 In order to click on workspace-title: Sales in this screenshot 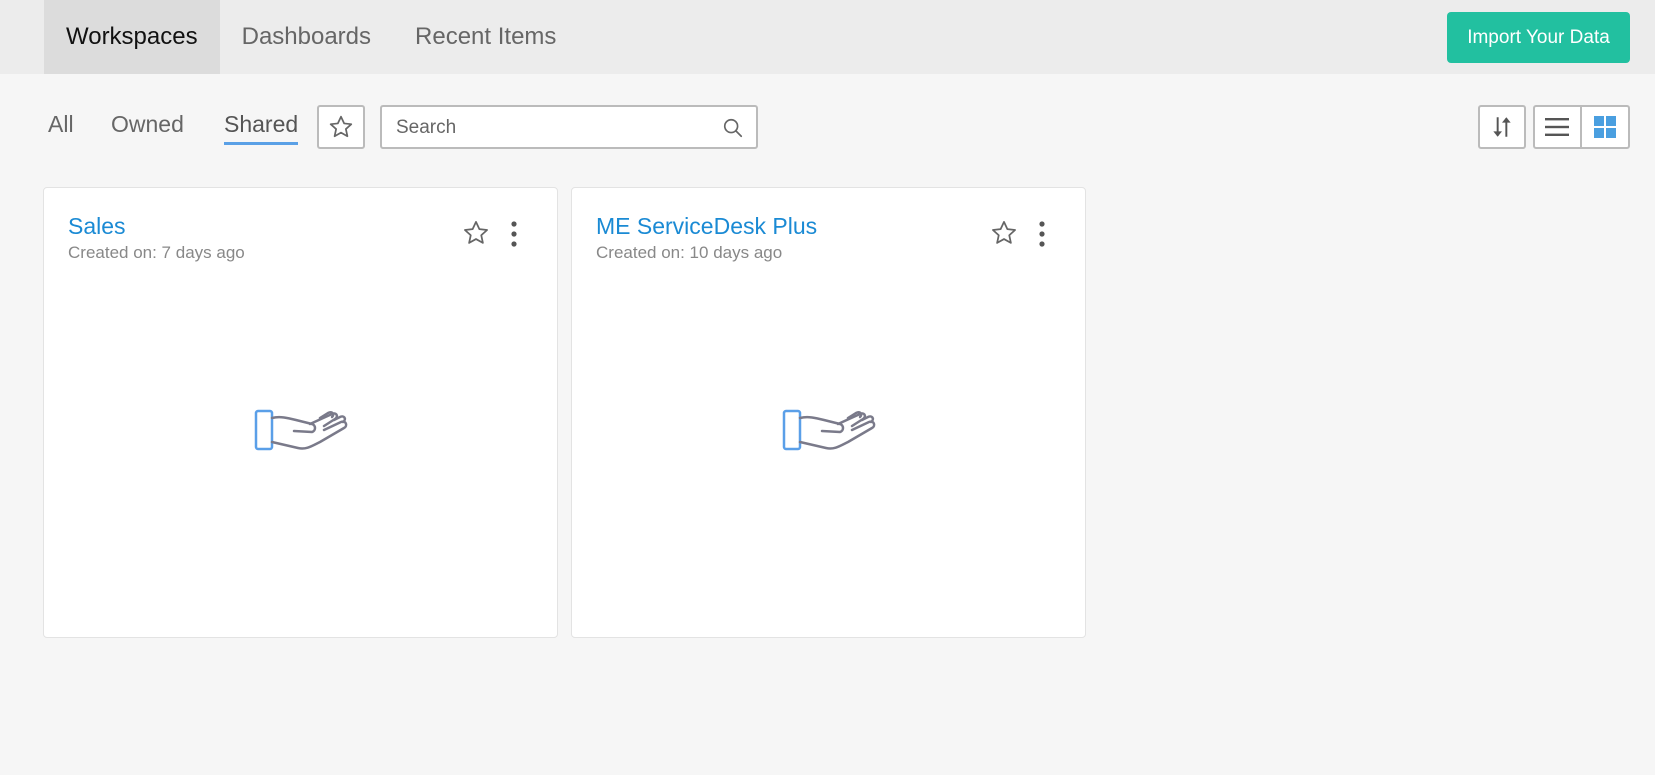, I will do `click(97, 226)`.